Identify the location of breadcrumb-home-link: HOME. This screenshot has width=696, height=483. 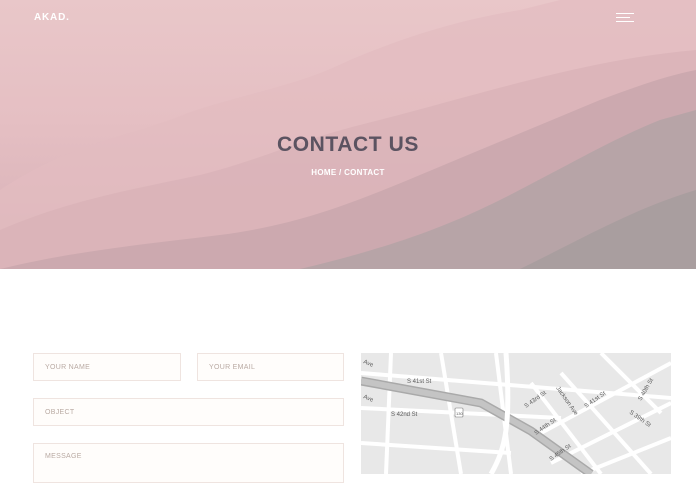
(323, 172).